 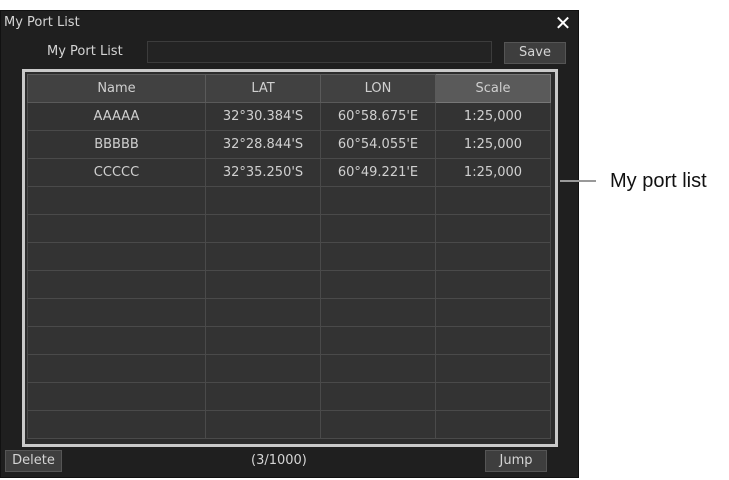 I want to click on port-count: (3/1000), so click(x=279, y=460).